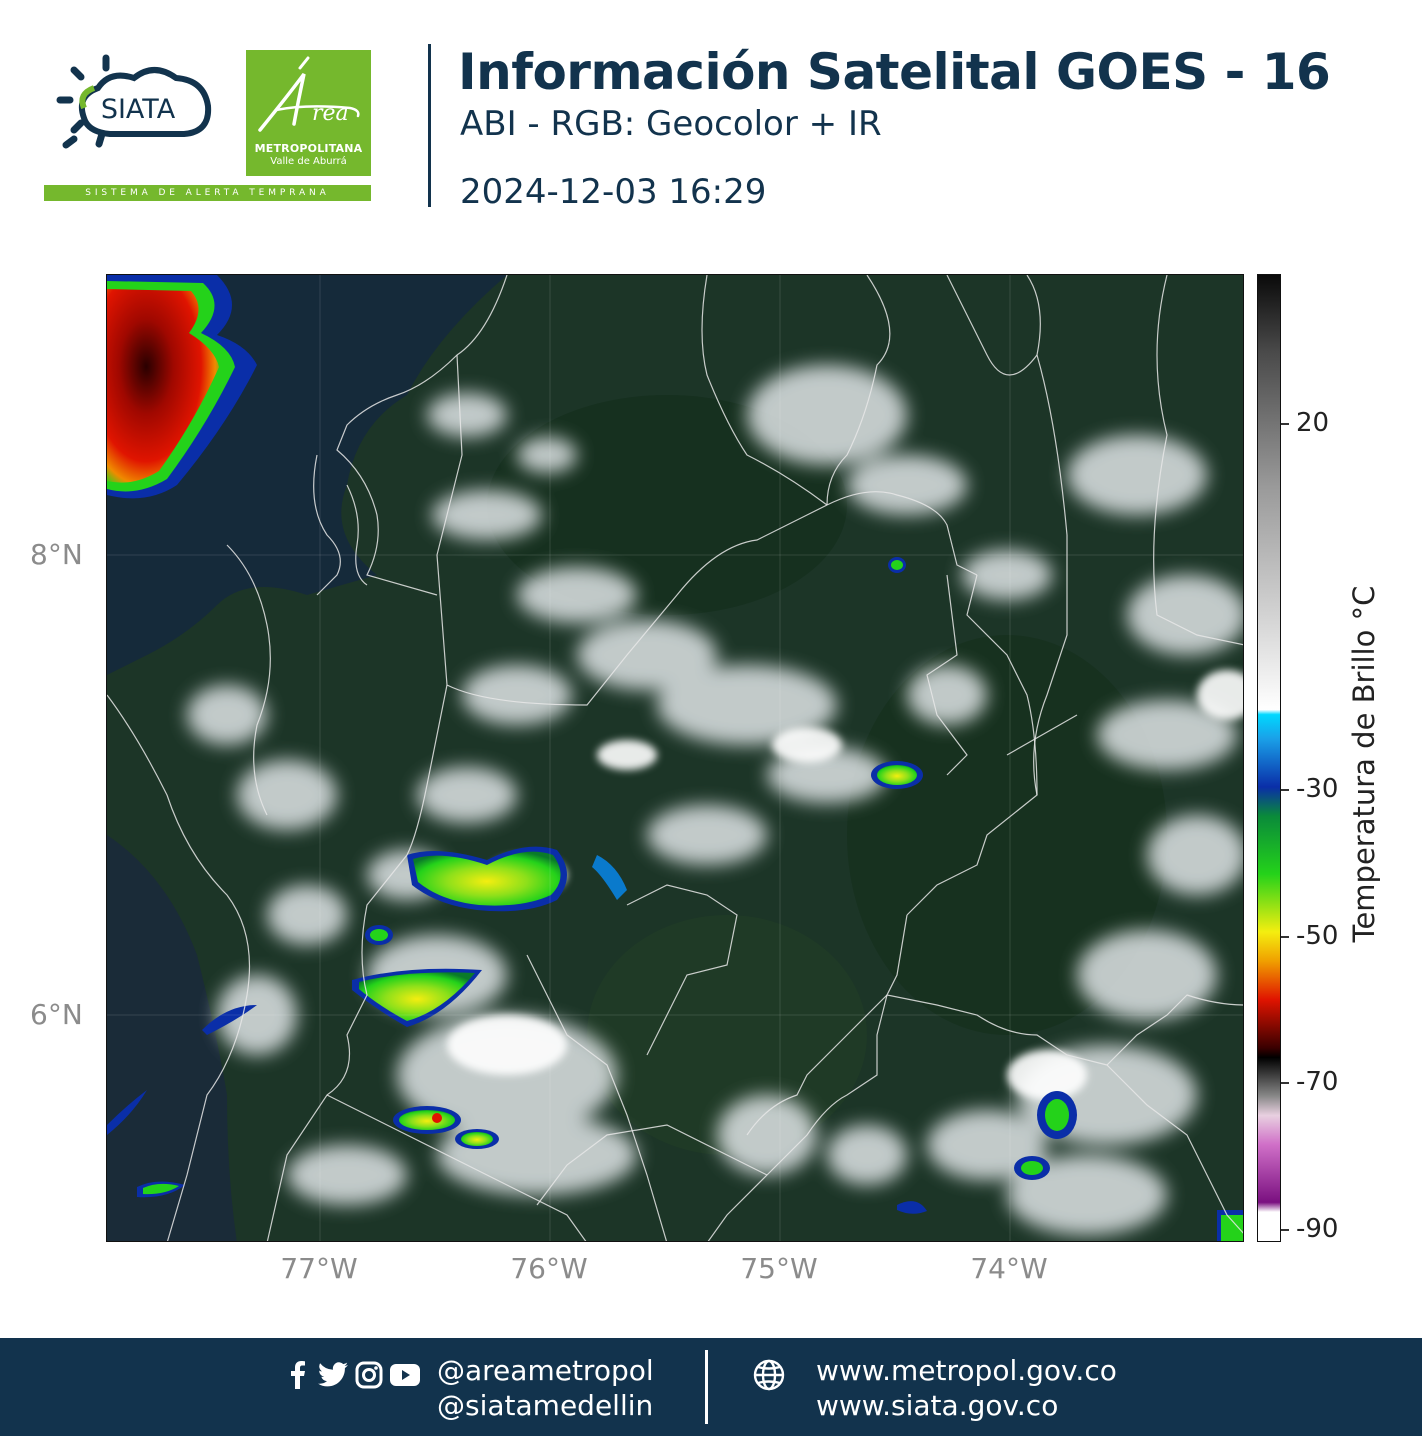 The image size is (1422, 1436). Describe the element at coordinates (56, 554) in the screenshot. I see `lat-label-8n: 8°N` at that location.